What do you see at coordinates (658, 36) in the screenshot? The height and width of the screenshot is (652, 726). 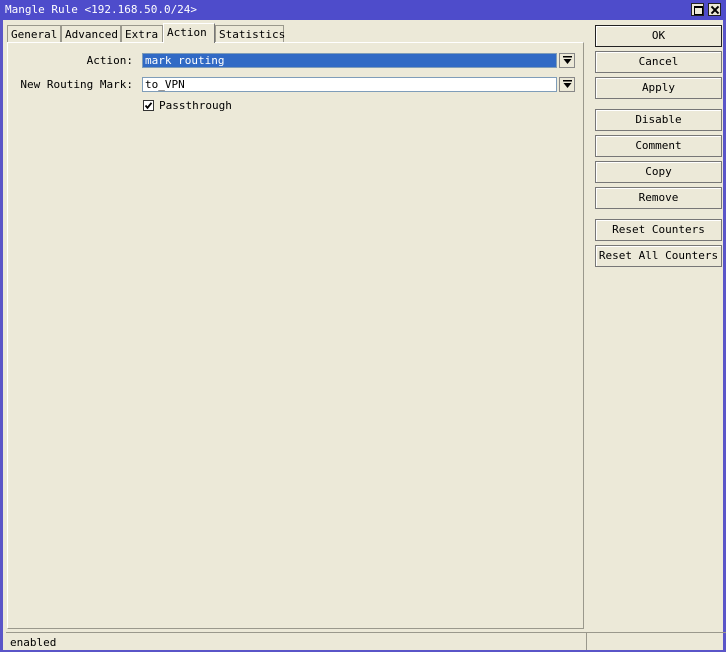 I see `ok-button: OK` at bounding box center [658, 36].